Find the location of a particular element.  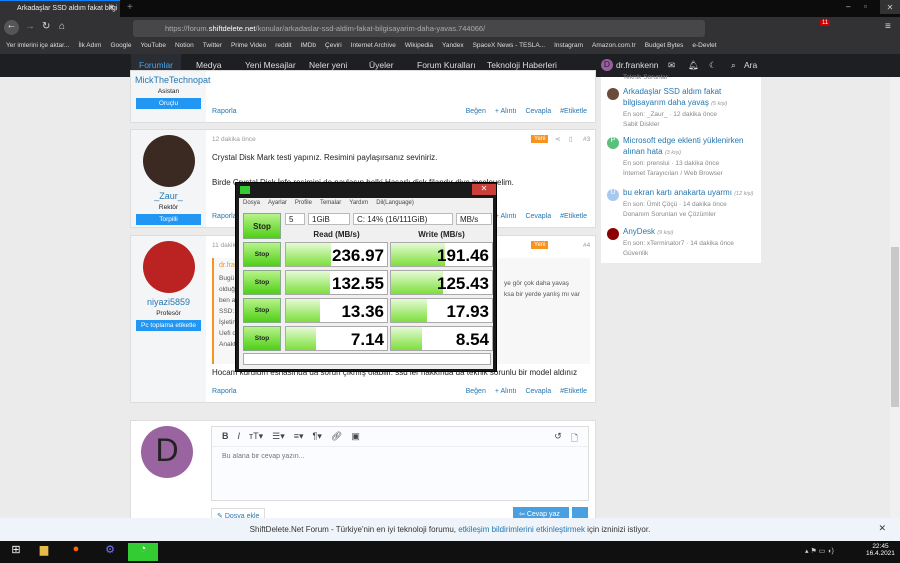

new-tab-icon: + is located at coordinates (130, 7).